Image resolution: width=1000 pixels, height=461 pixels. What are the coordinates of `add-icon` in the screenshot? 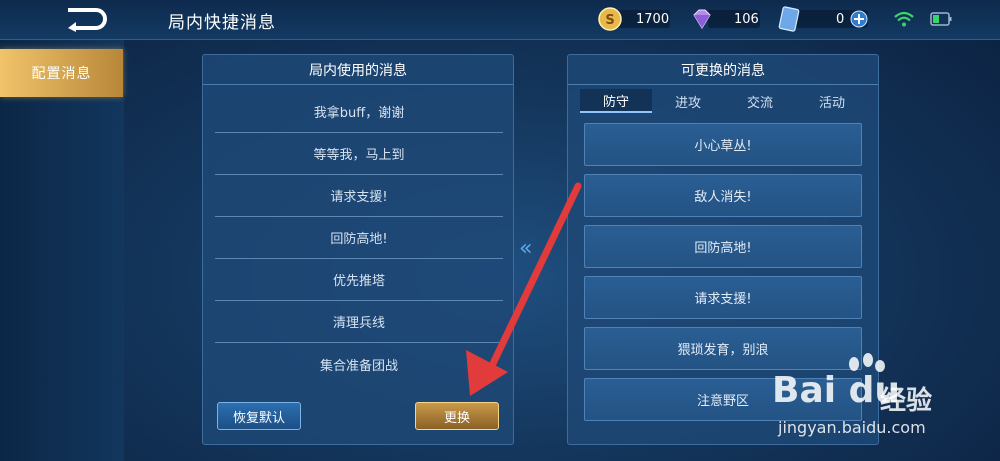 It's located at (859, 19).